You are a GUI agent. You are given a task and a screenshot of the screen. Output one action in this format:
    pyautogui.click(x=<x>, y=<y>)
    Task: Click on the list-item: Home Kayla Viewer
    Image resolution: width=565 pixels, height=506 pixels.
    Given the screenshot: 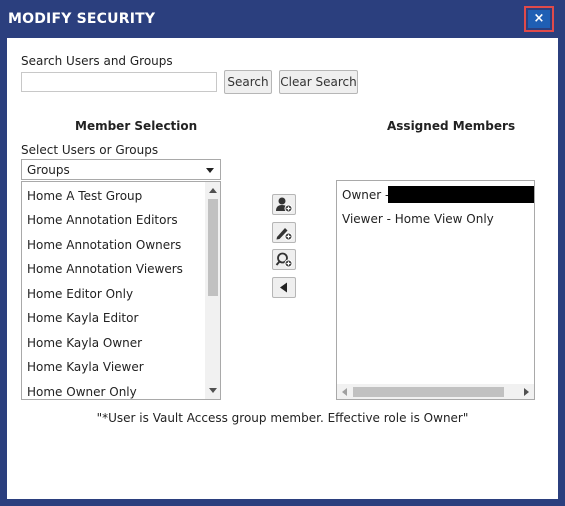 What is the action you would take?
    pyautogui.click(x=85, y=367)
    